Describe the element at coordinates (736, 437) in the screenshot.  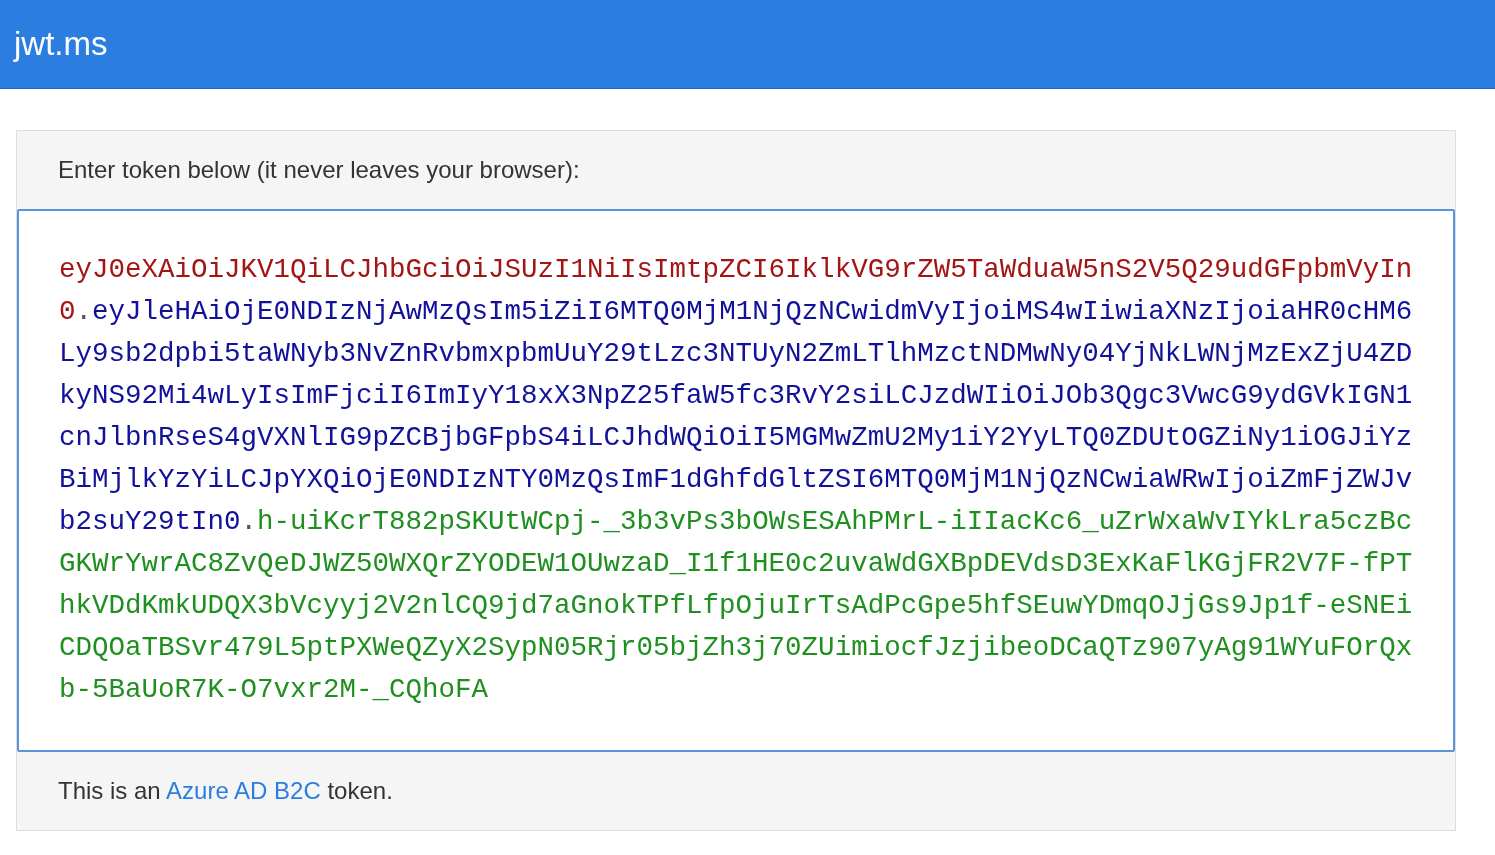
I see `token-text: cnJlbnRseS4gVXNlIG9pZCBjbGFpbS4iLCJhdWQiOiI5MGMwZmU2My1iY2YyLTQ0ZDUtOGZiNy1iOGJiYz` at that location.